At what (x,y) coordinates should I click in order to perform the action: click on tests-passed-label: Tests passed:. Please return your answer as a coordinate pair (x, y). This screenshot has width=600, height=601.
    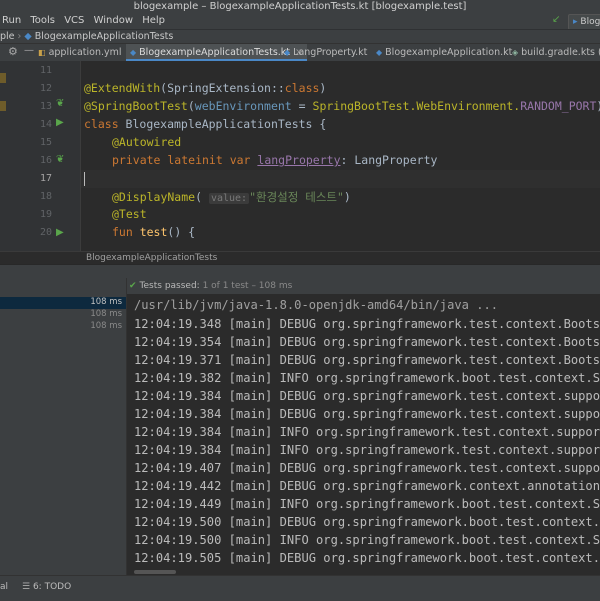
    Looking at the image, I should click on (169, 286).